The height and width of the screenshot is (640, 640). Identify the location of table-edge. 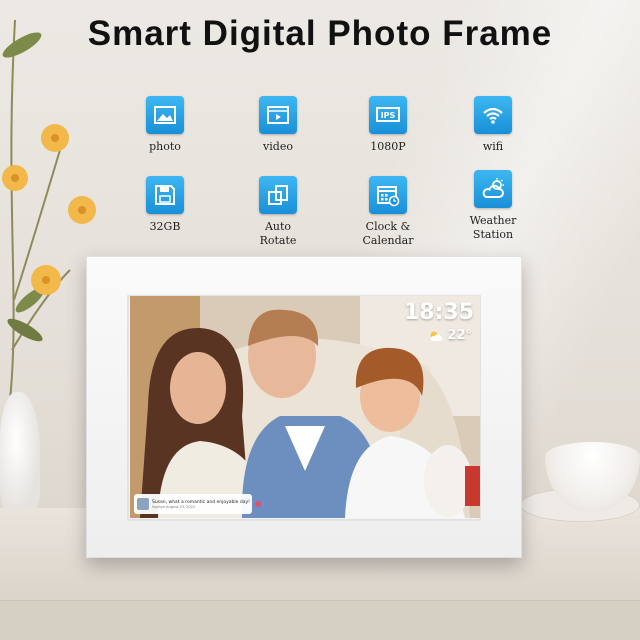
(320, 620).